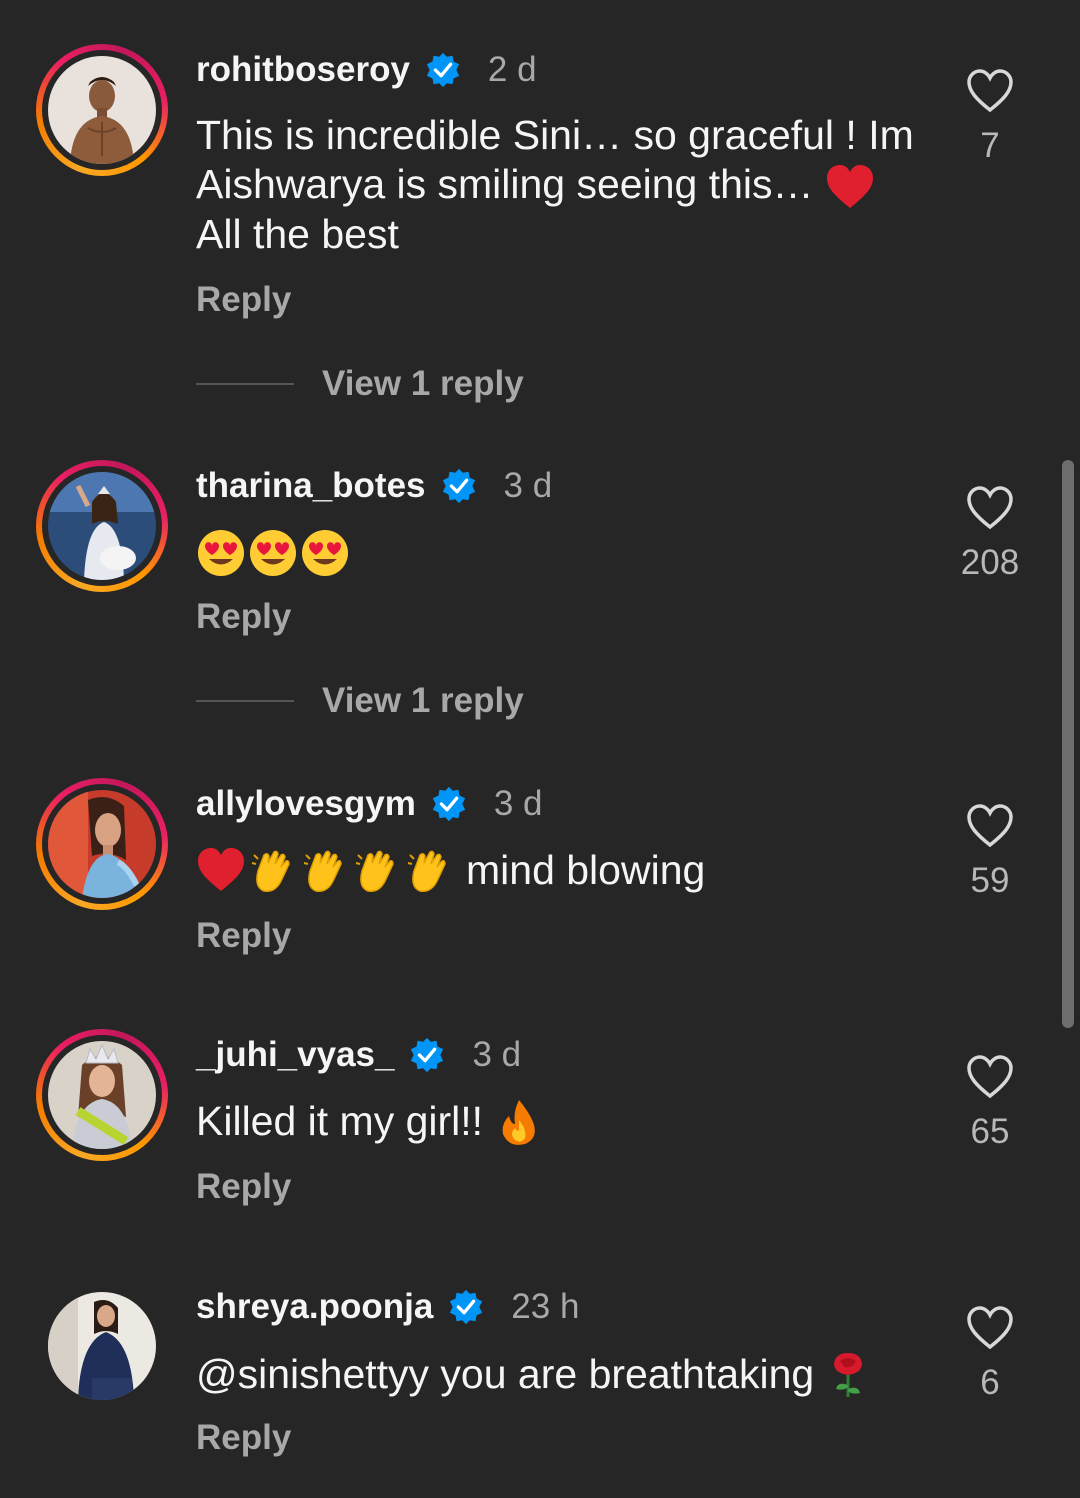 The image size is (1080, 1498). Describe the element at coordinates (545, 1306) in the screenshot. I see `timestamp: 23 h` at that location.